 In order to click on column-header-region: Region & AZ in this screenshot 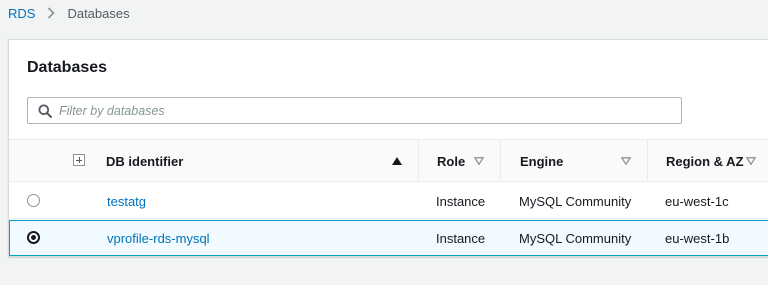, I will do `click(705, 161)`.